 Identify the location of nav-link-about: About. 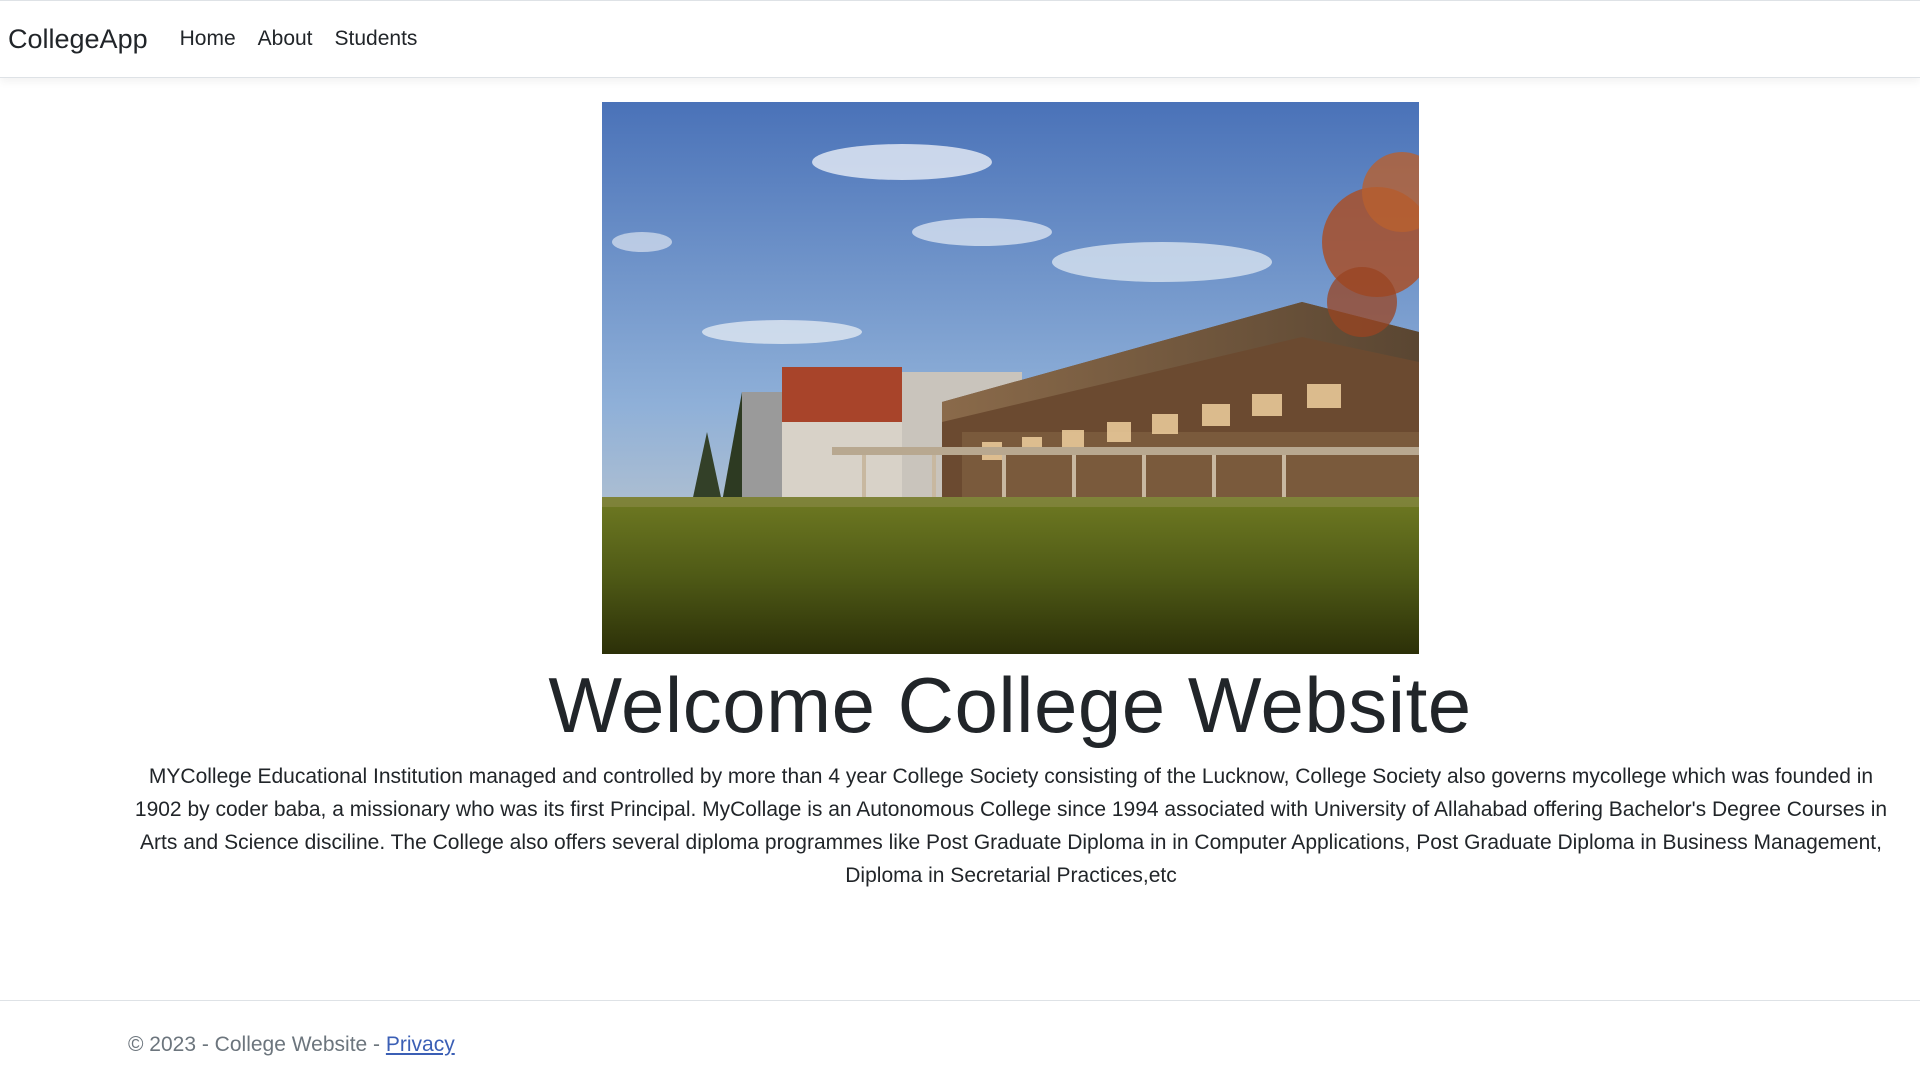
(285, 39).